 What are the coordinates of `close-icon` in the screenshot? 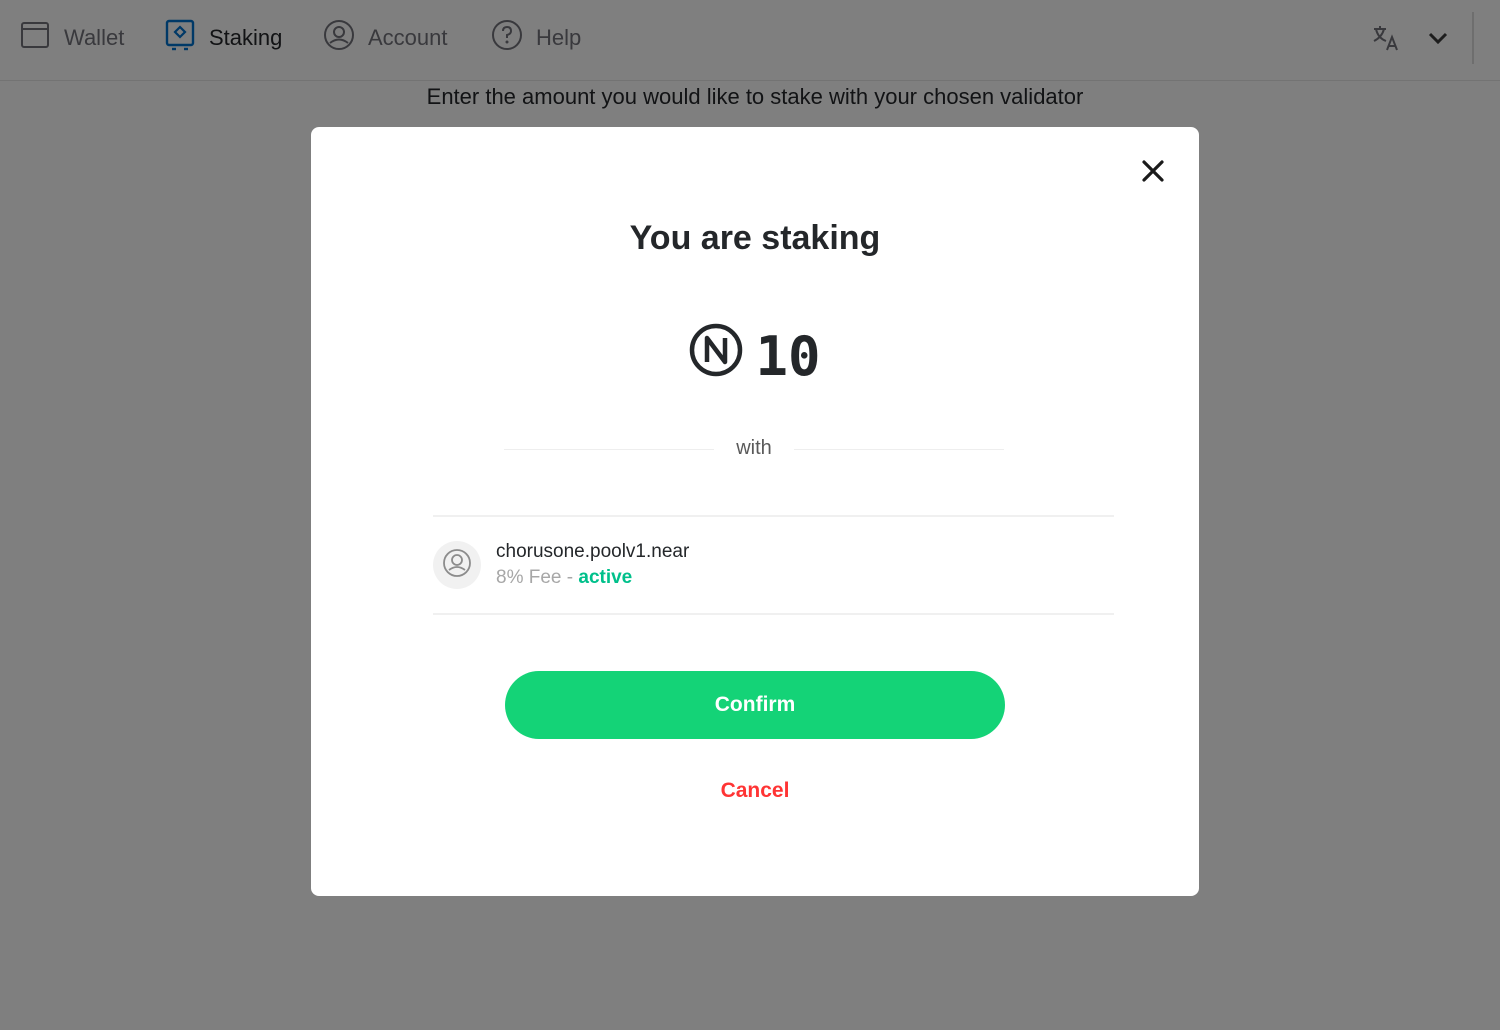 It's located at (1153, 173).